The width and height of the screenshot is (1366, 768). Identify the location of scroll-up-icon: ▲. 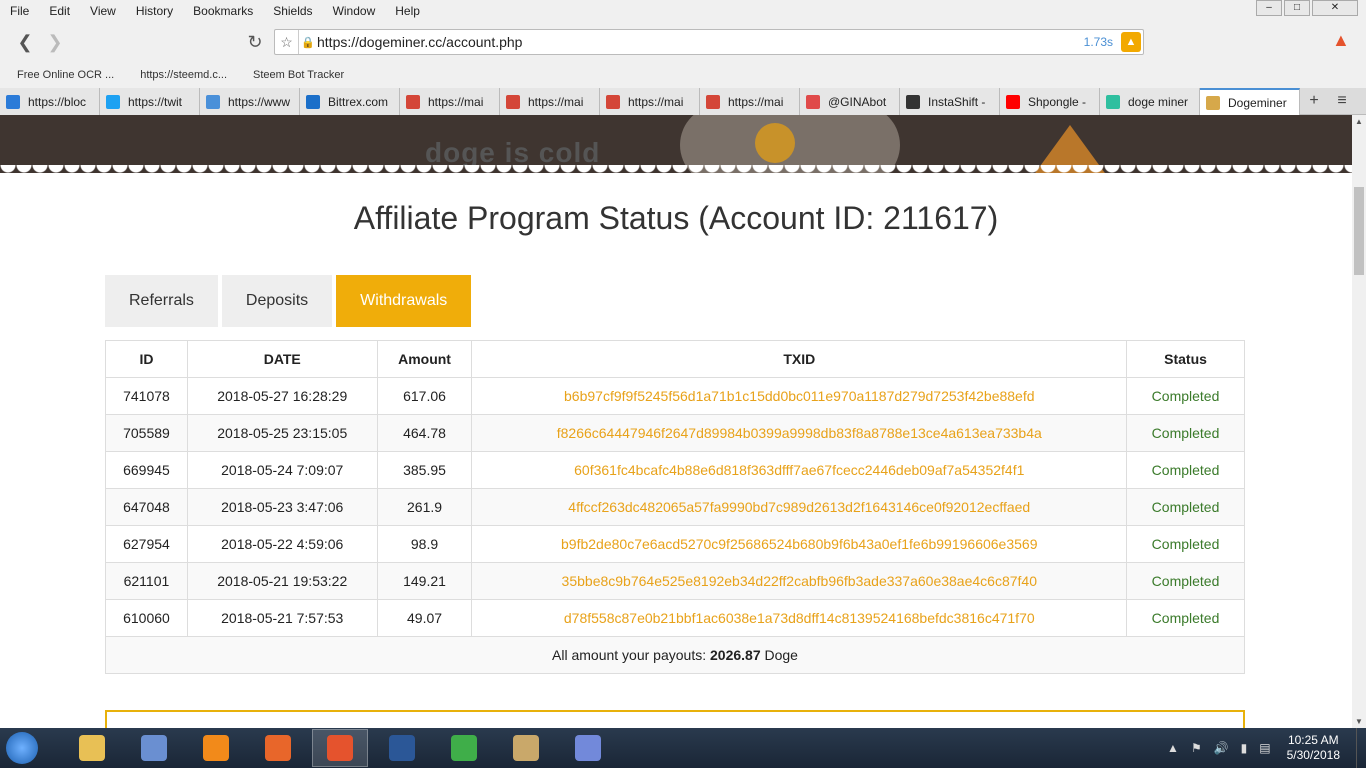
(1359, 121).